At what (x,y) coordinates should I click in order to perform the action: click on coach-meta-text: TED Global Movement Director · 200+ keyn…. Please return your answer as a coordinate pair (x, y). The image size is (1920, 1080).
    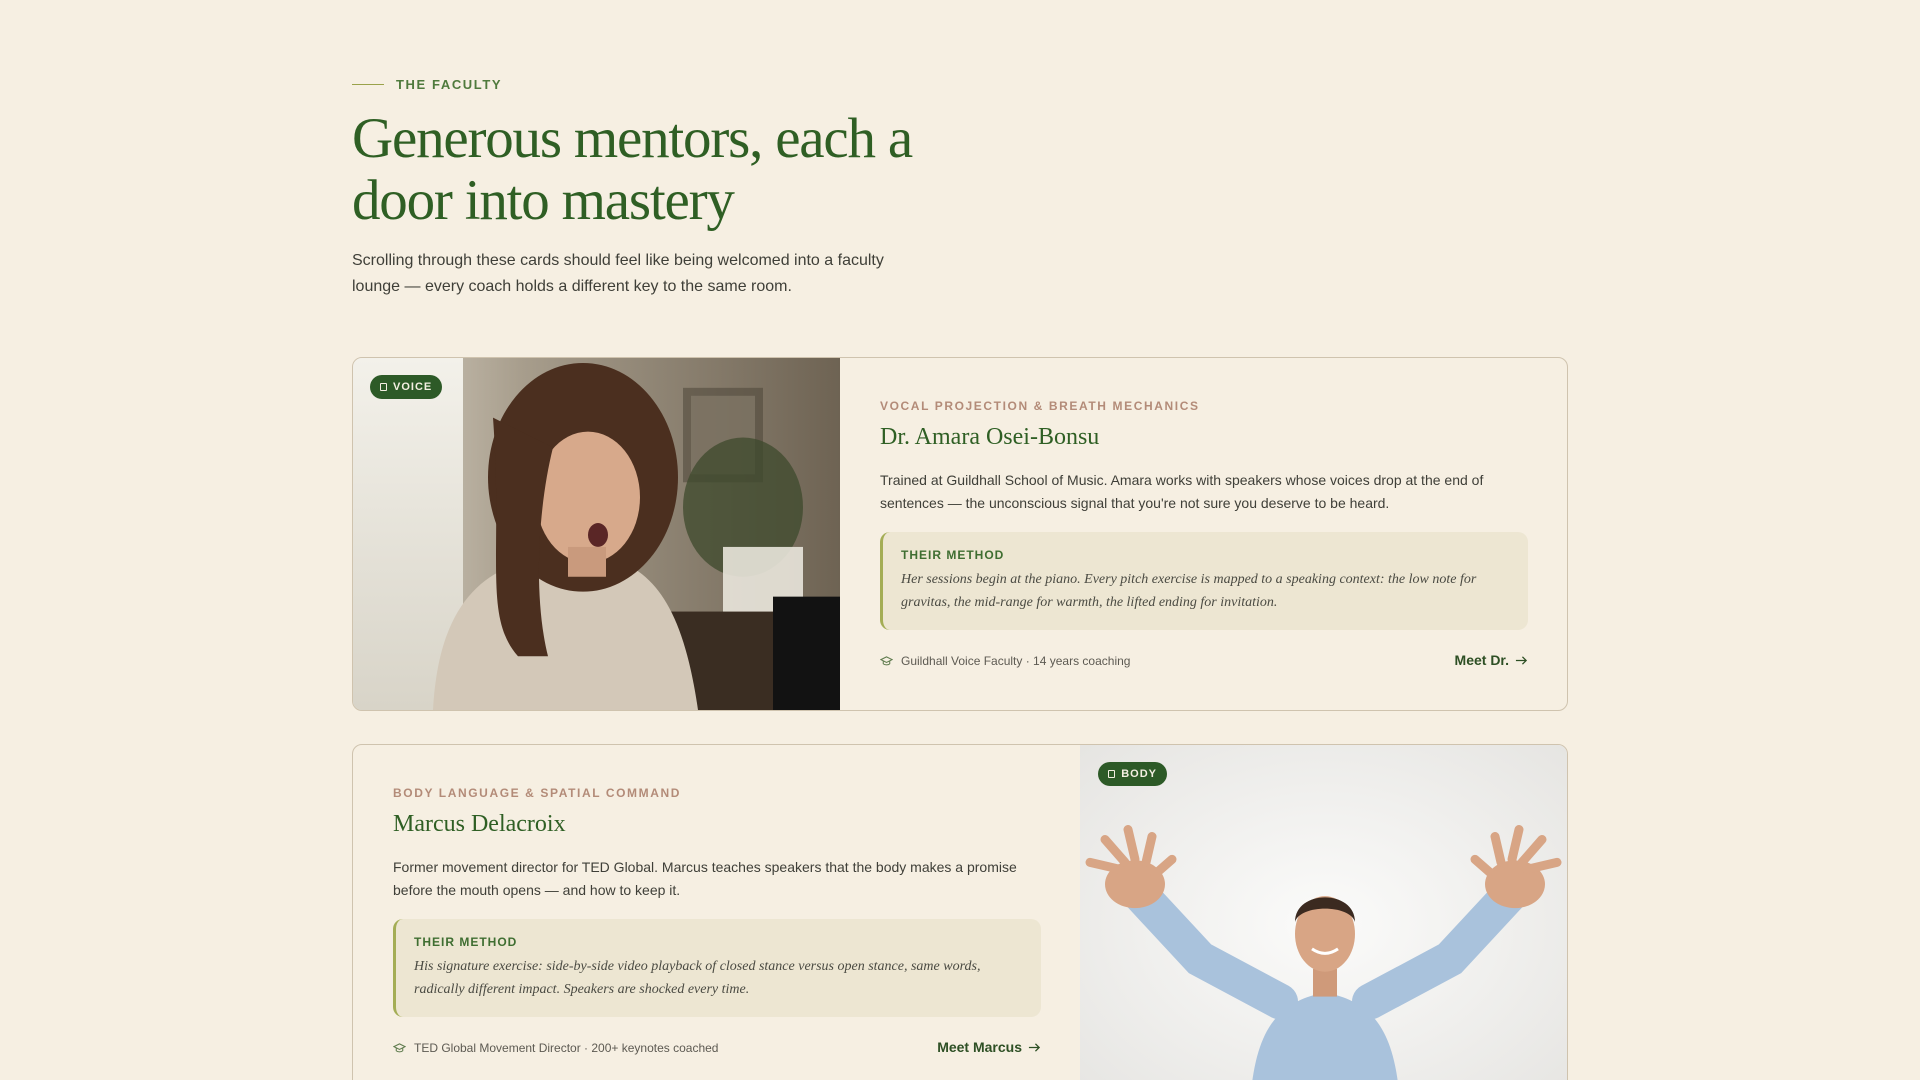
    Looking at the image, I should click on (566, 1048).